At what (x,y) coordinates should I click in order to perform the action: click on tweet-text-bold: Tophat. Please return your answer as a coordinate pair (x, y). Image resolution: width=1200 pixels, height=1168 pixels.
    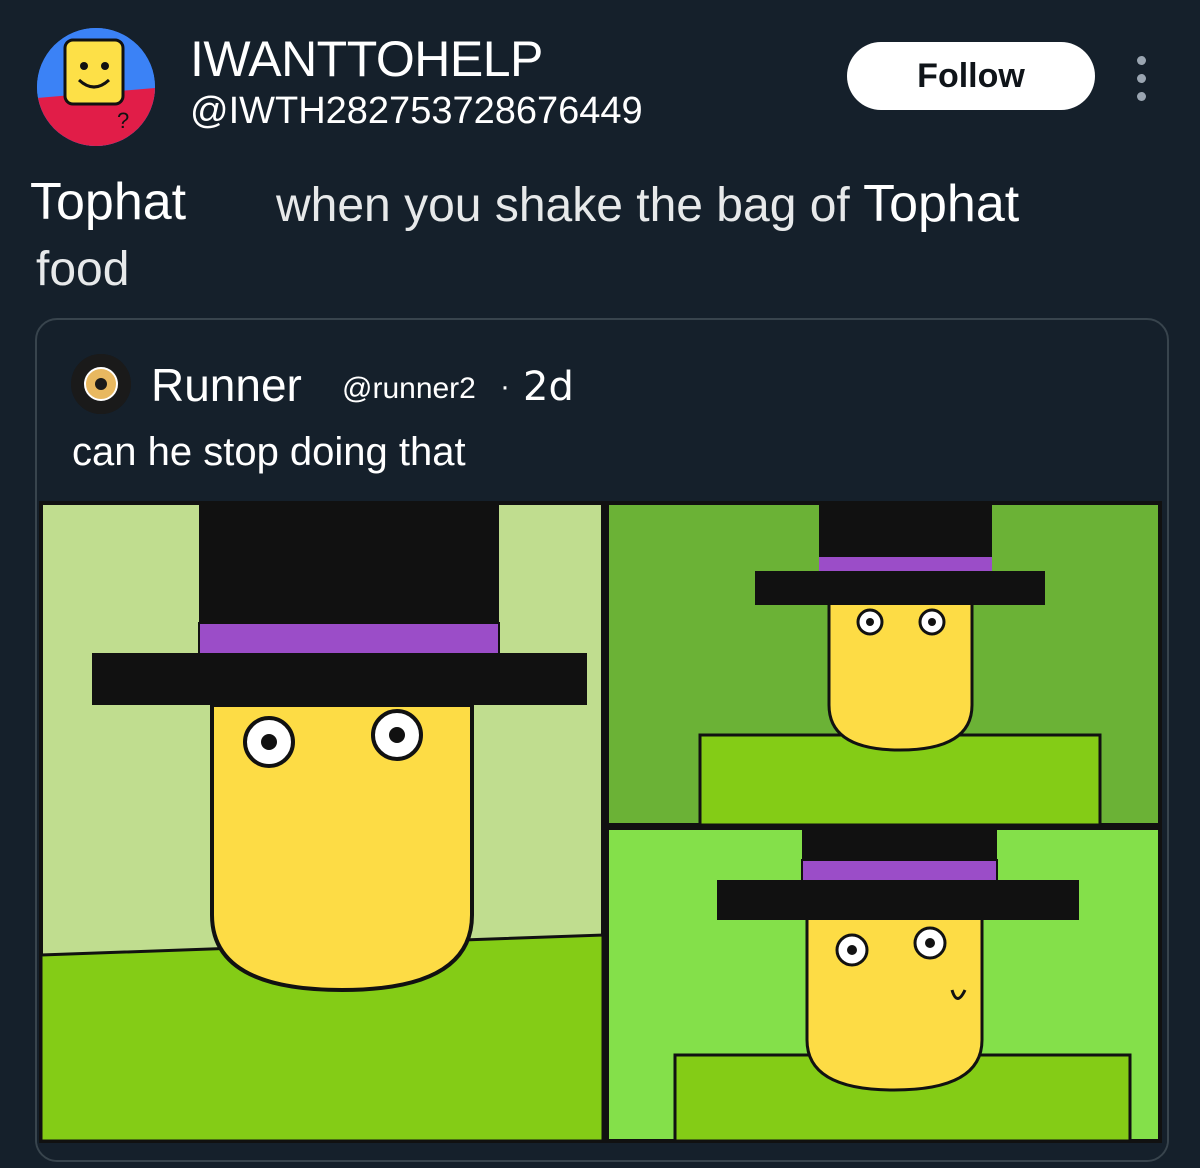
    Looking at the image, I should click on (941, 204).